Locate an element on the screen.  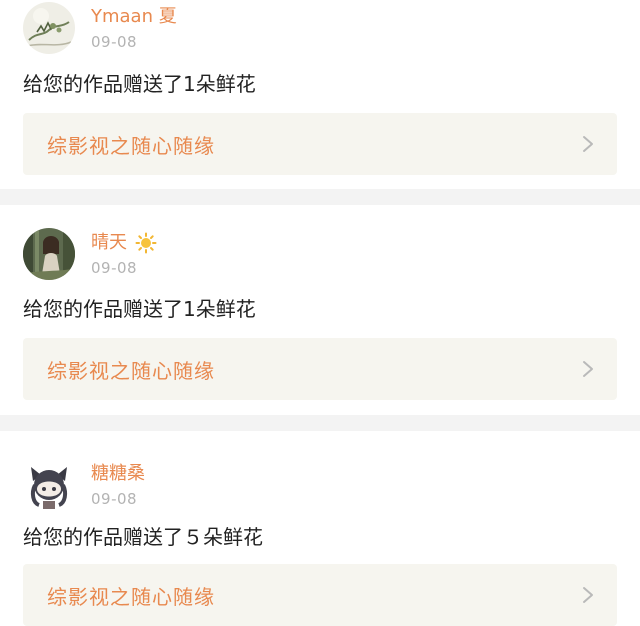
username: 糖糖桑 is located at coordinates (118, 474).